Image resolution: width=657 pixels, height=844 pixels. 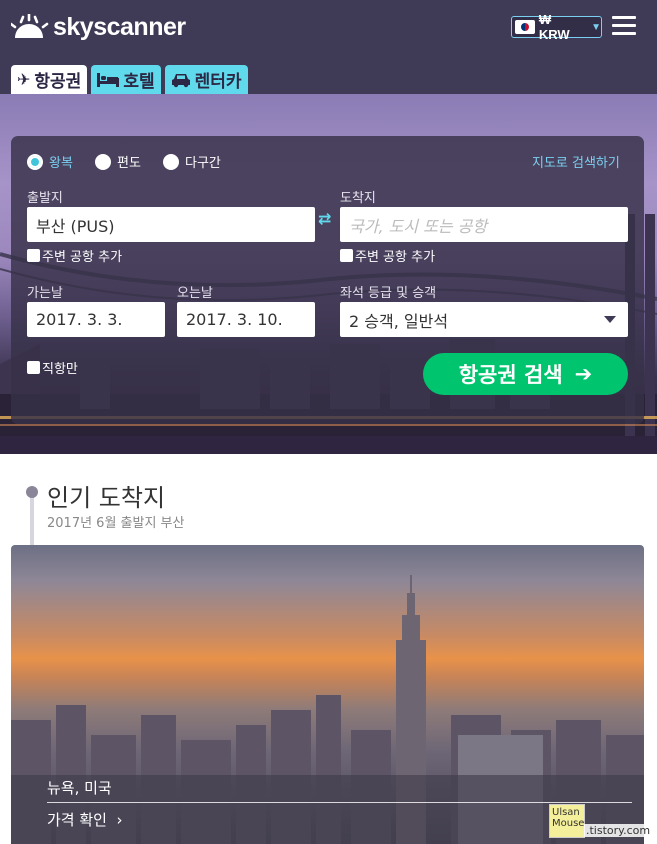 What do you see at coordinates (30, 26) in the screenshot?
I see `cloud-sun-icon` at bounding box center [30, 26].